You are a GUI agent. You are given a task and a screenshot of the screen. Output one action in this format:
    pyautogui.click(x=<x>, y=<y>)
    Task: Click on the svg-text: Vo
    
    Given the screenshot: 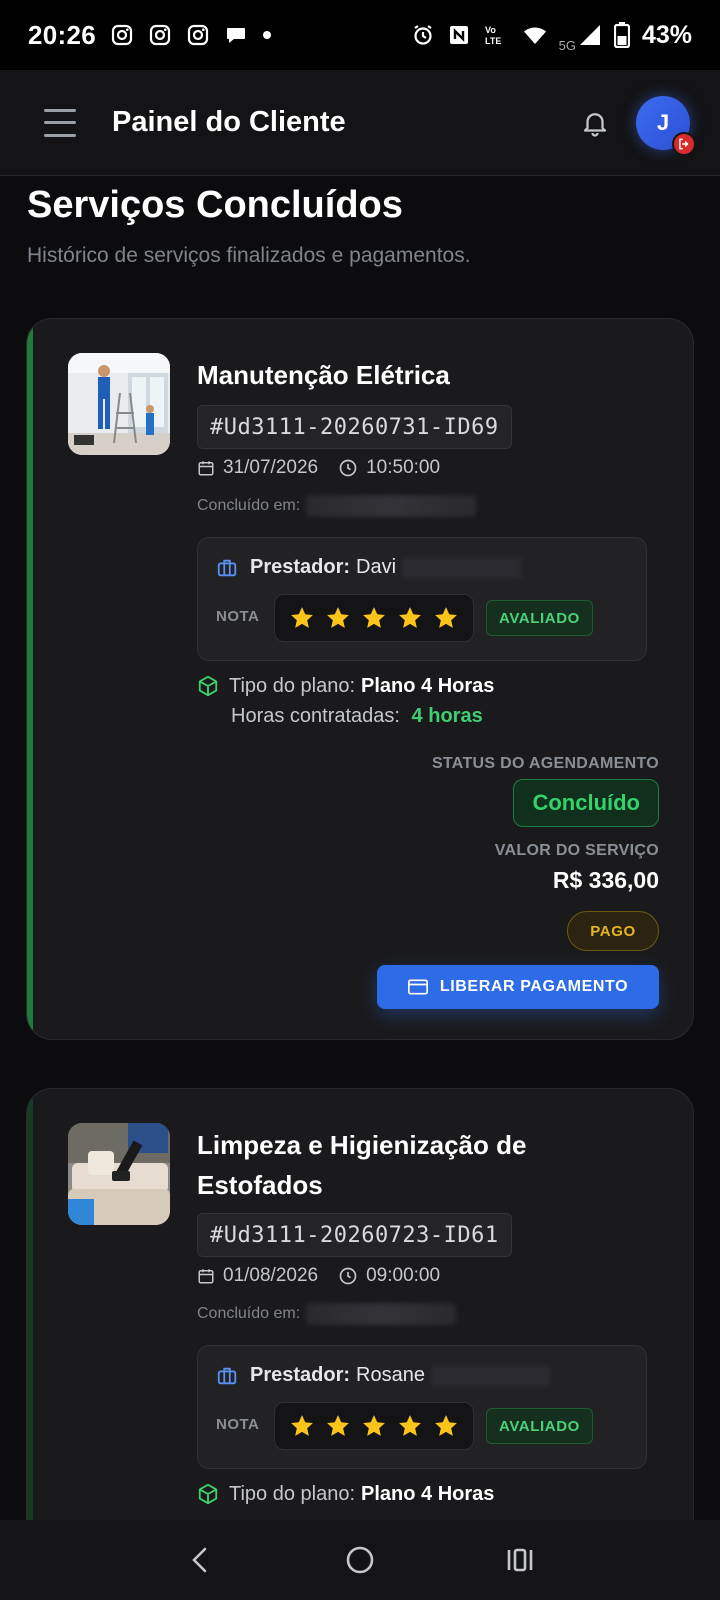 What is the action you would take?
    pyautogui.click(x=490, y=30)
    